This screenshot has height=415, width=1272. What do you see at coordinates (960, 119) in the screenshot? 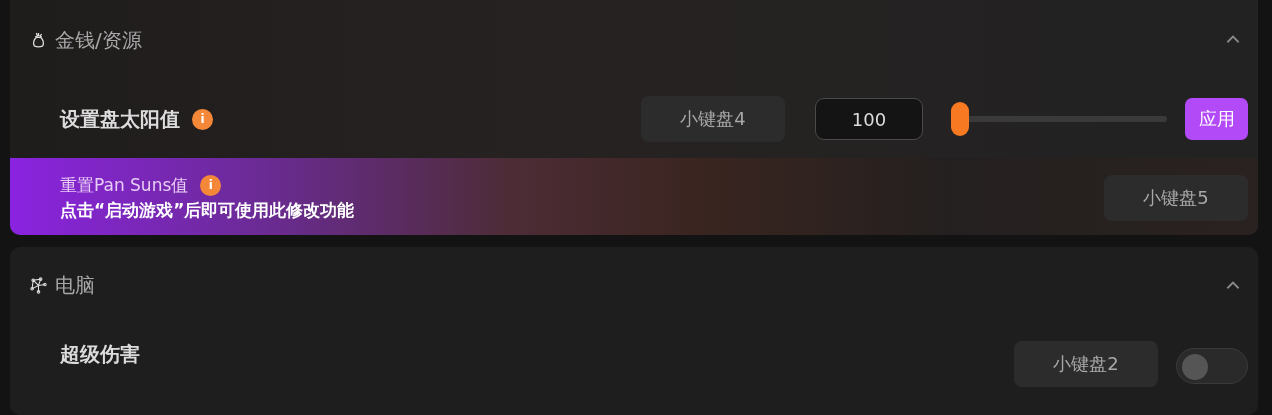
I see `slider-thumb` at bounding box center [960, 119].